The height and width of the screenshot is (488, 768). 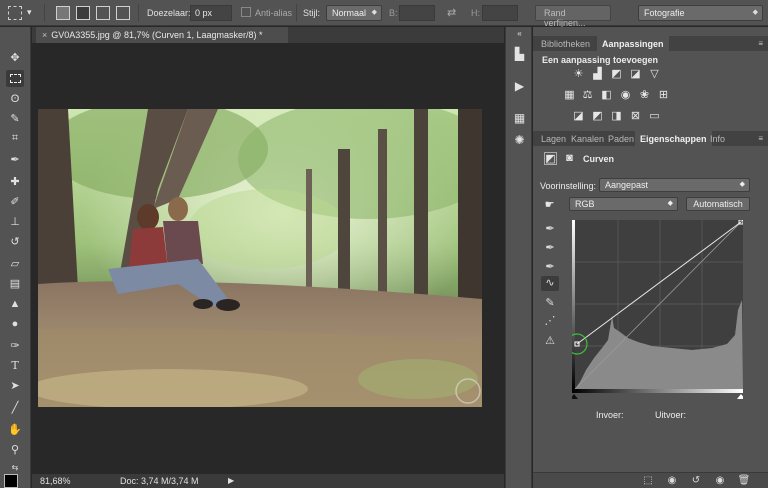 What do you see at coordinates (15, 57) in the screenshot?
I see `move-icon: ✥` at bounding box center [15, 57].